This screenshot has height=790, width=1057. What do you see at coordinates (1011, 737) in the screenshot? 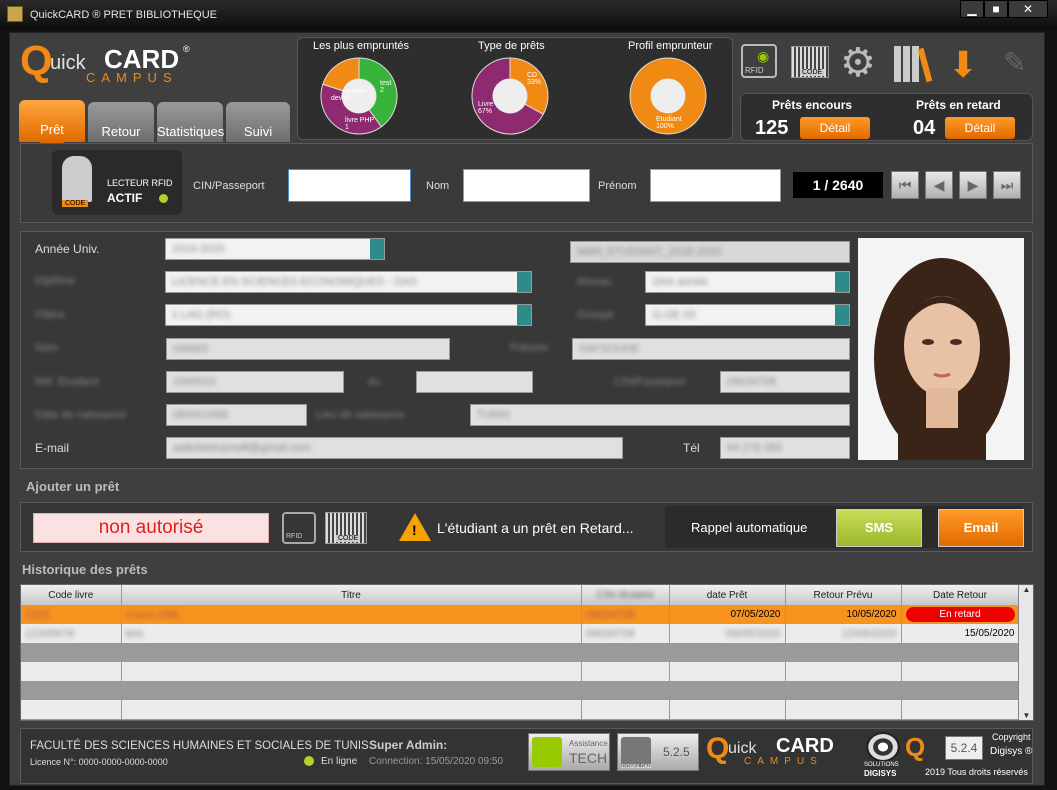
I see `copyright-label: Copyright` at bounding box center [1011, 737].